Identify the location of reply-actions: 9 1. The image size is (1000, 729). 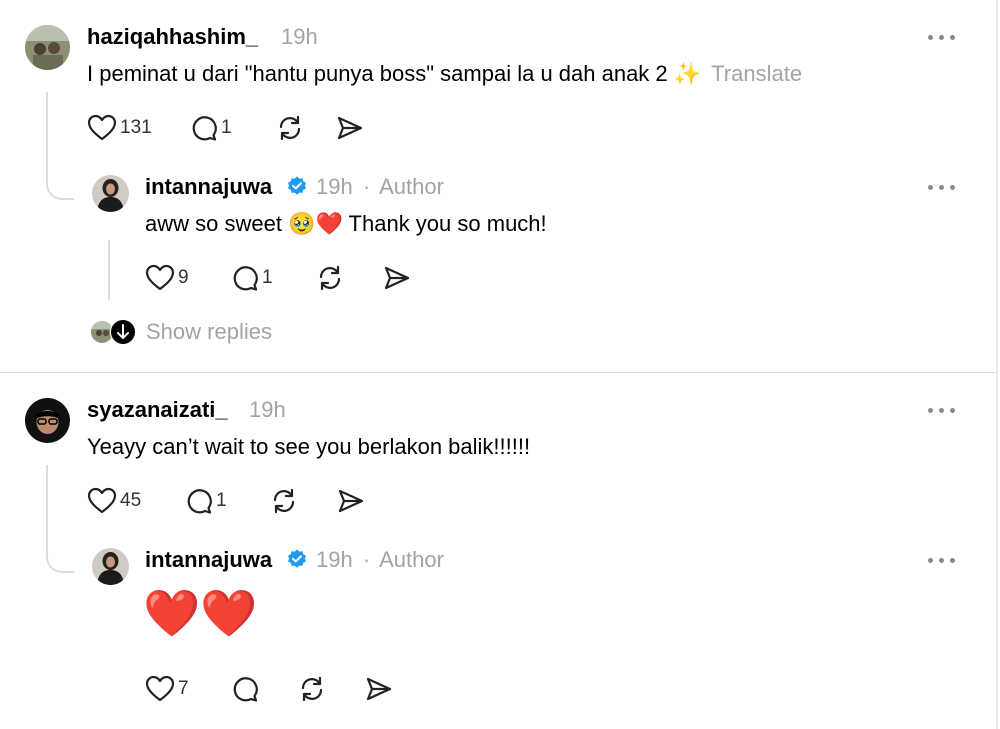
(278, 278).